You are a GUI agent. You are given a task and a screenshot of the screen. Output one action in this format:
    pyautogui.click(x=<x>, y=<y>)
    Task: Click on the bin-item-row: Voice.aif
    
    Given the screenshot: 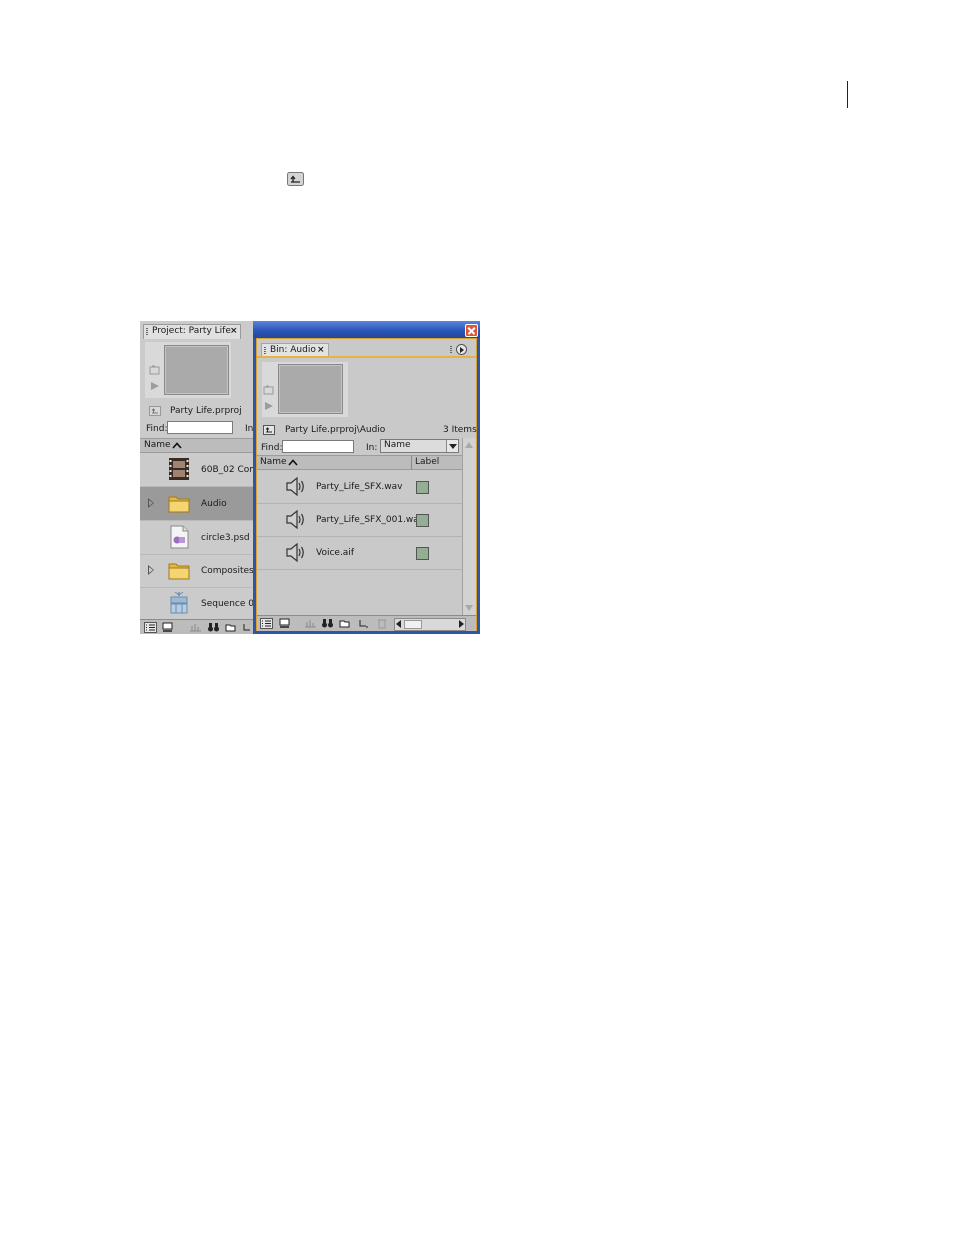 What is the action you would take?
    pyautogui.click(x=359, y=553)
    